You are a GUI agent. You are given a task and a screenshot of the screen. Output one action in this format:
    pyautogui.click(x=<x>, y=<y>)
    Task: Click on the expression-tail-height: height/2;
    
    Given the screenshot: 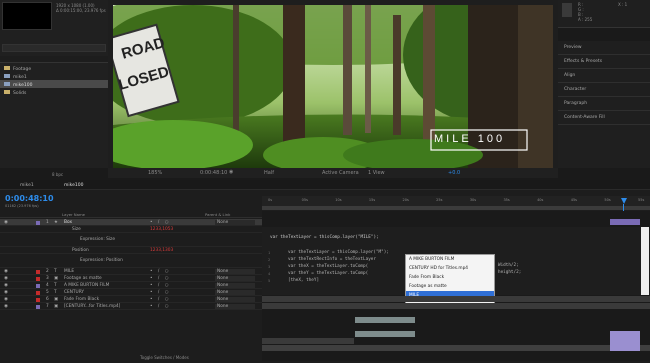 What is the action you would take?
    pyautogui.click(x=510, y=272)
    